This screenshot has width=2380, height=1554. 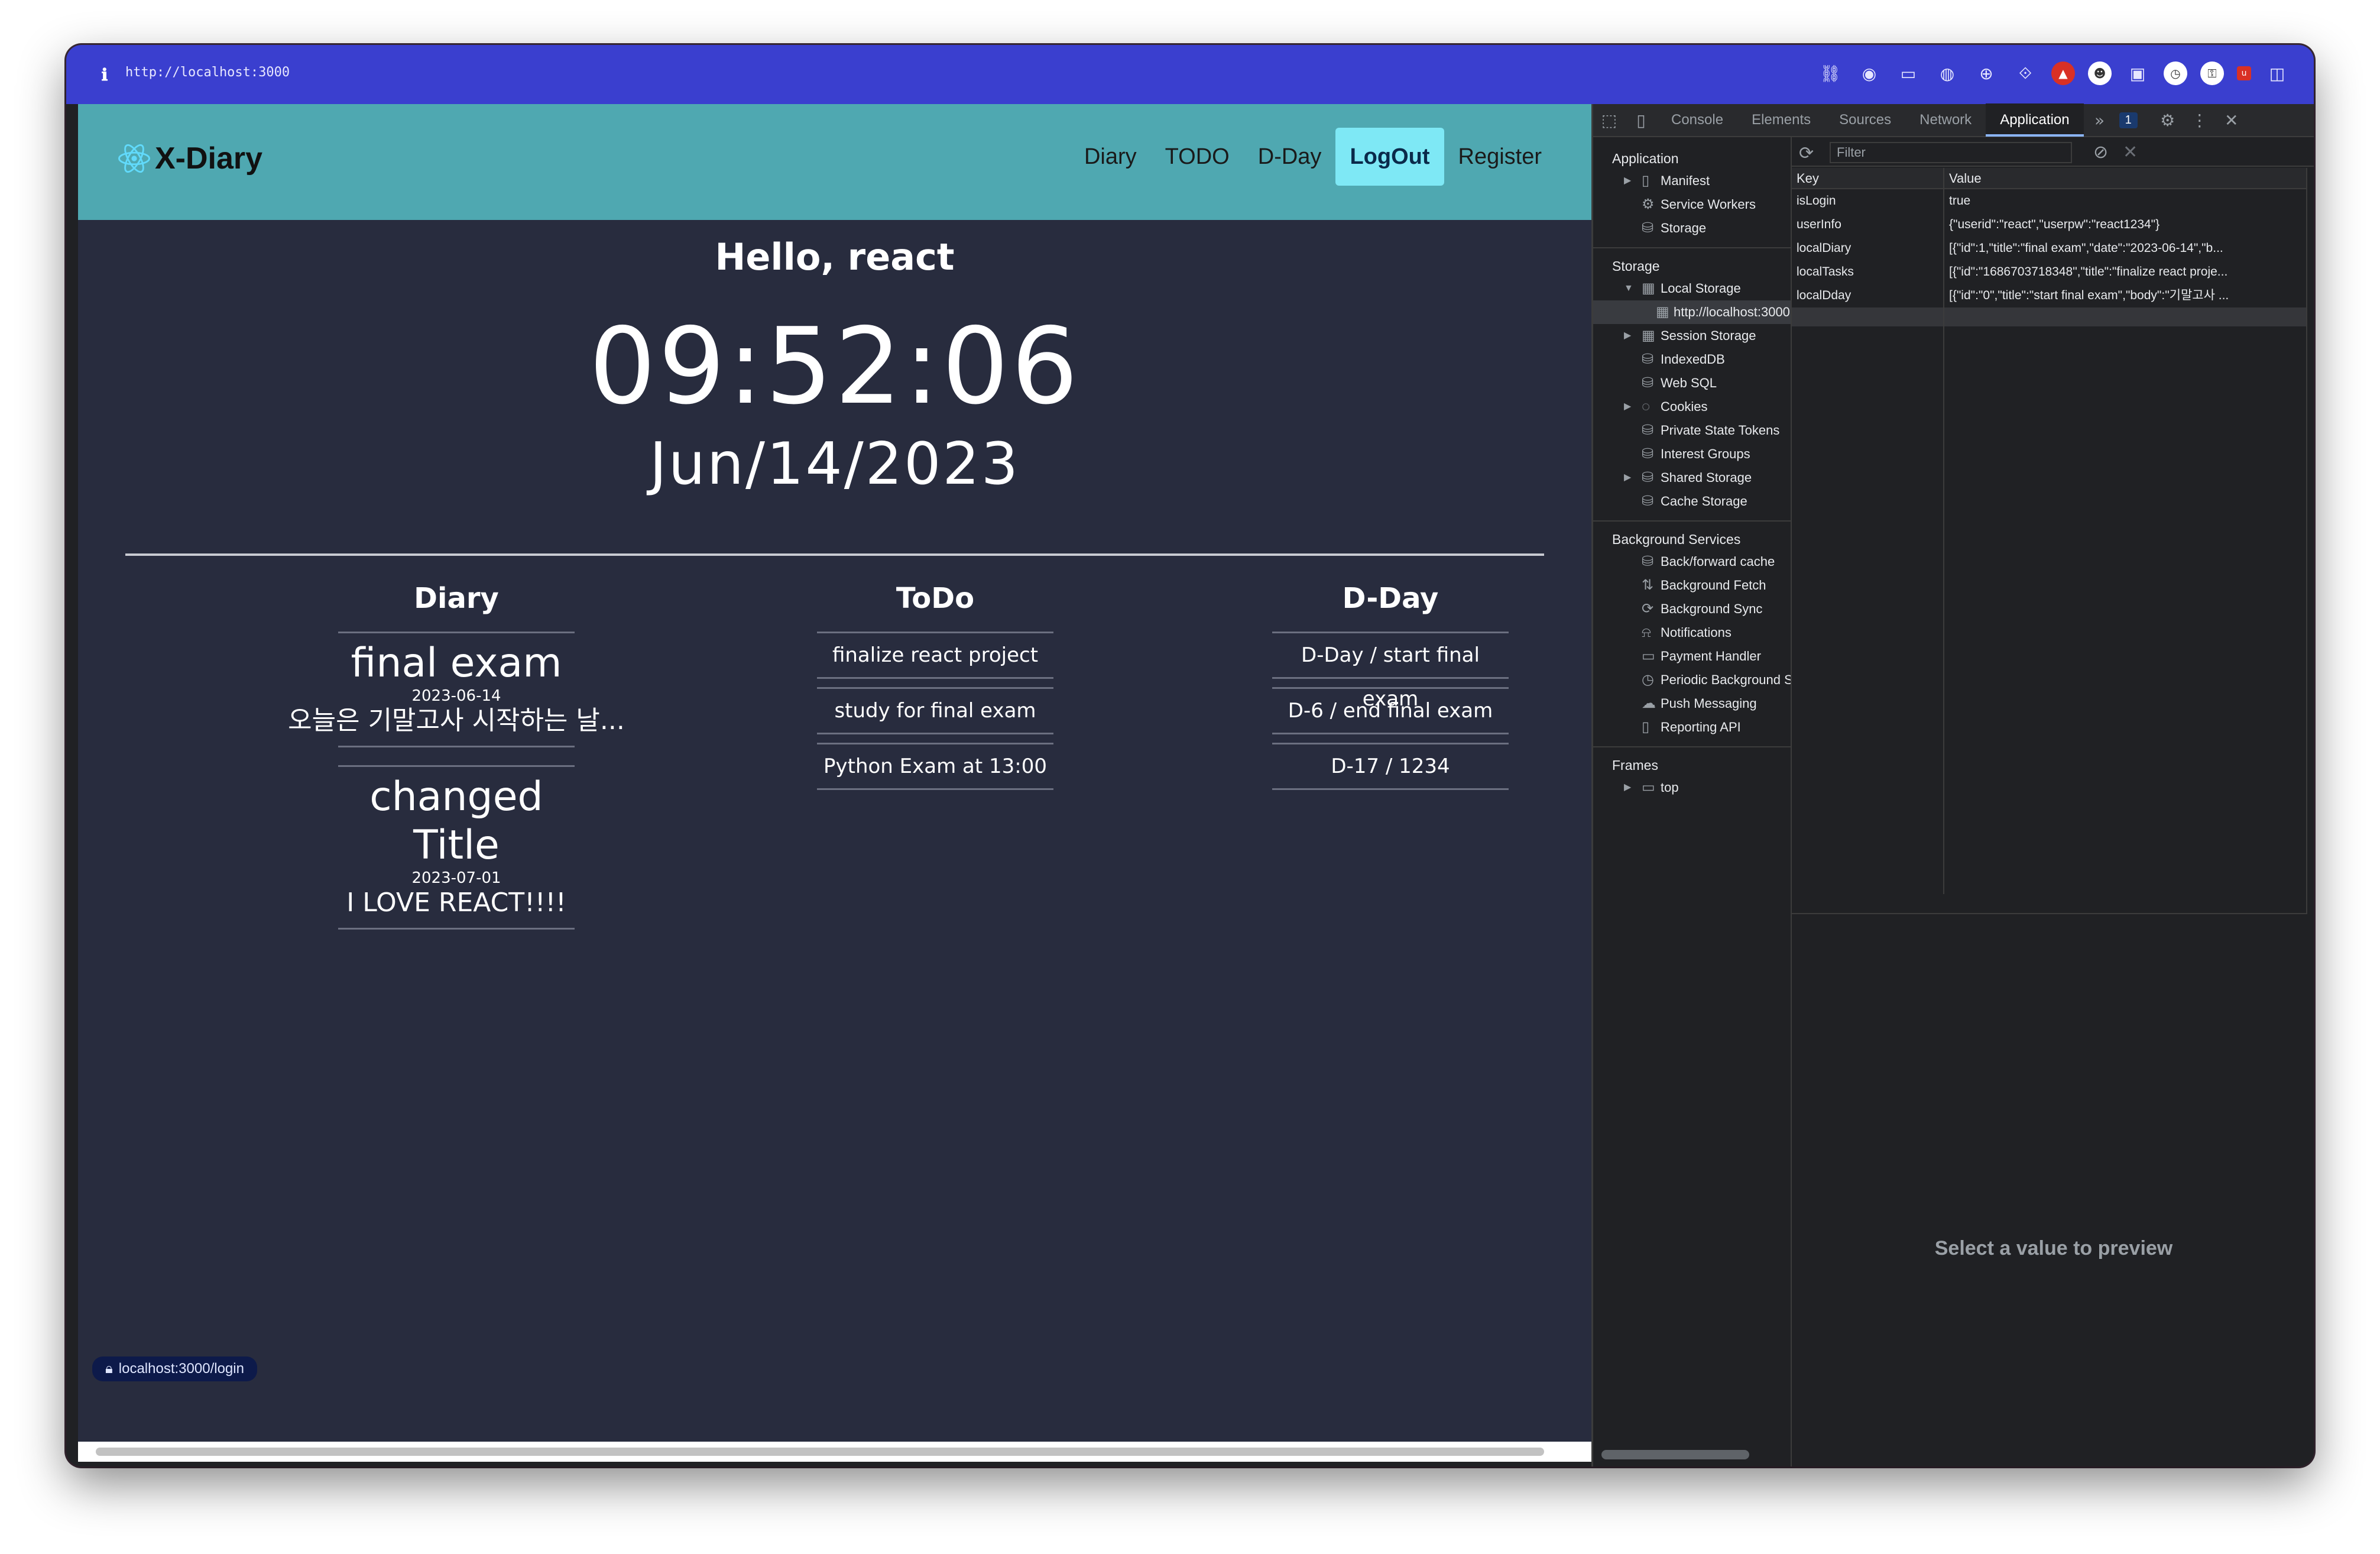 What do you see at coordinates (2200, 120) in the screenshot?
I see `kebab-menu-icon: ⋮` at bounding box center [2200, 120].